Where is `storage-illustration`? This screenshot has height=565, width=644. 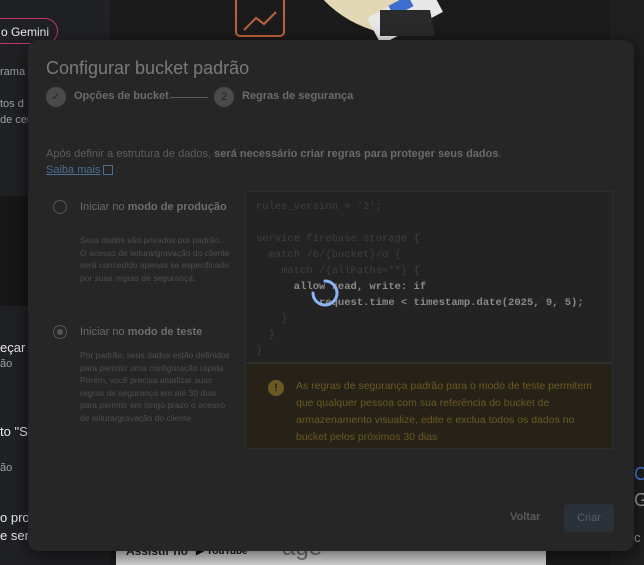
storage-illustration is located at coordinates (339, 20).